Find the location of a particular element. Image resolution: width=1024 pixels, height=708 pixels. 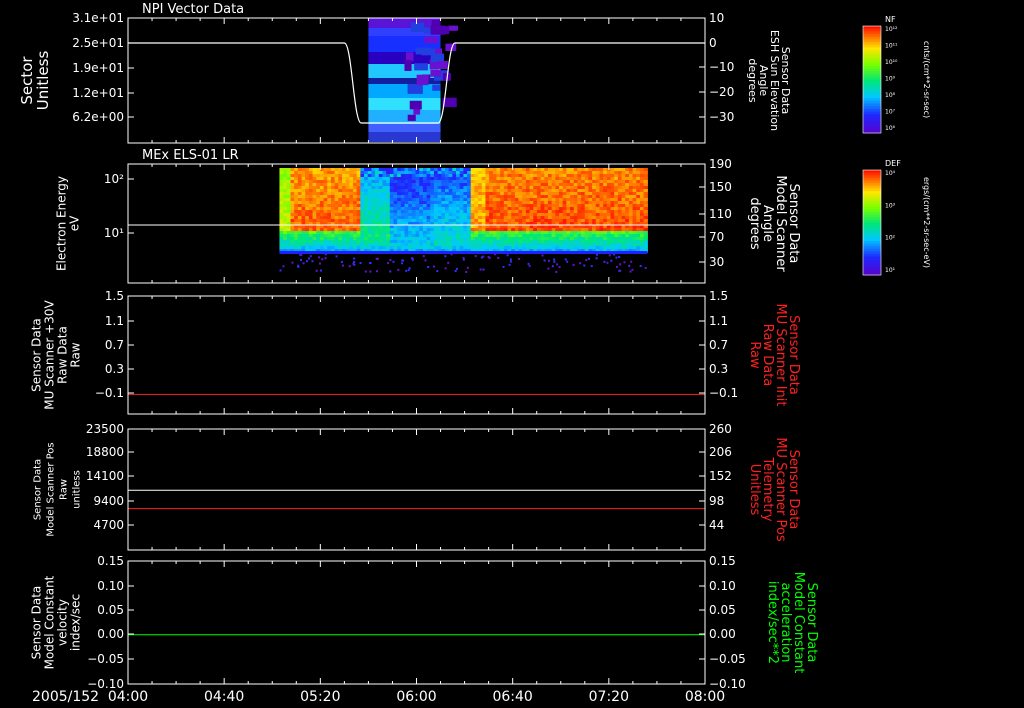

right-tick-label: −0.05 is located at coordinates (727, 659).